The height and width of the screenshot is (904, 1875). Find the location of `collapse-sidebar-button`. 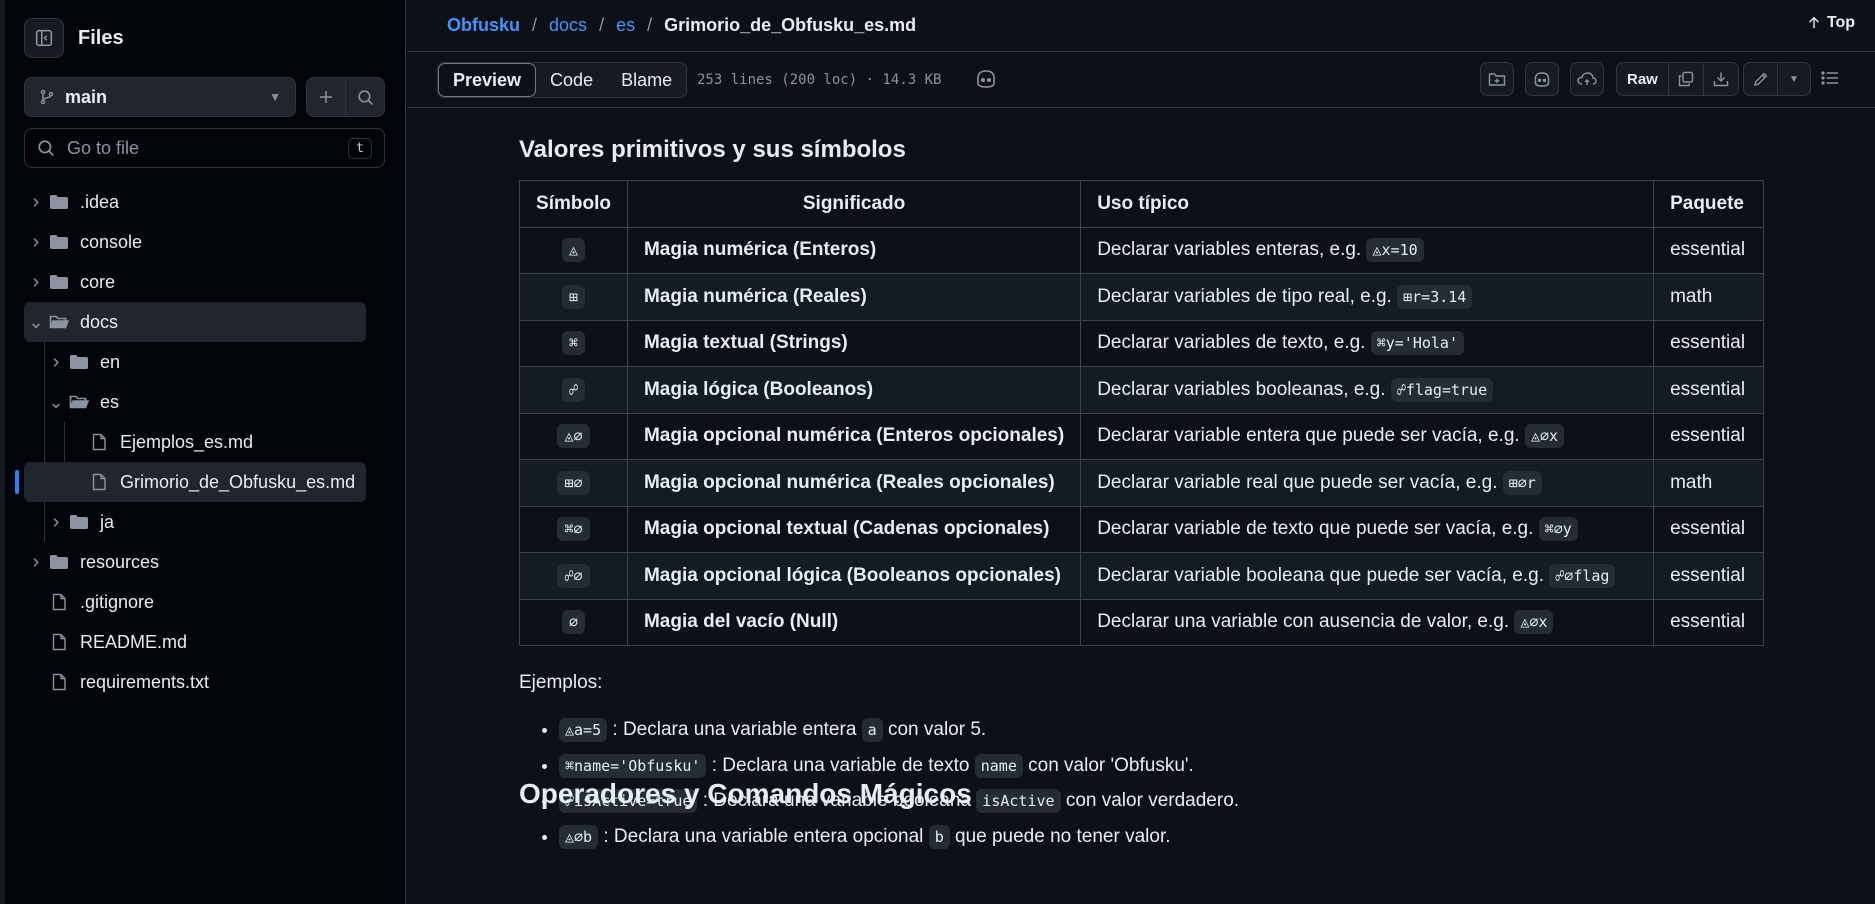

collapse-sidebar-button is located at coordinates (44, 38).